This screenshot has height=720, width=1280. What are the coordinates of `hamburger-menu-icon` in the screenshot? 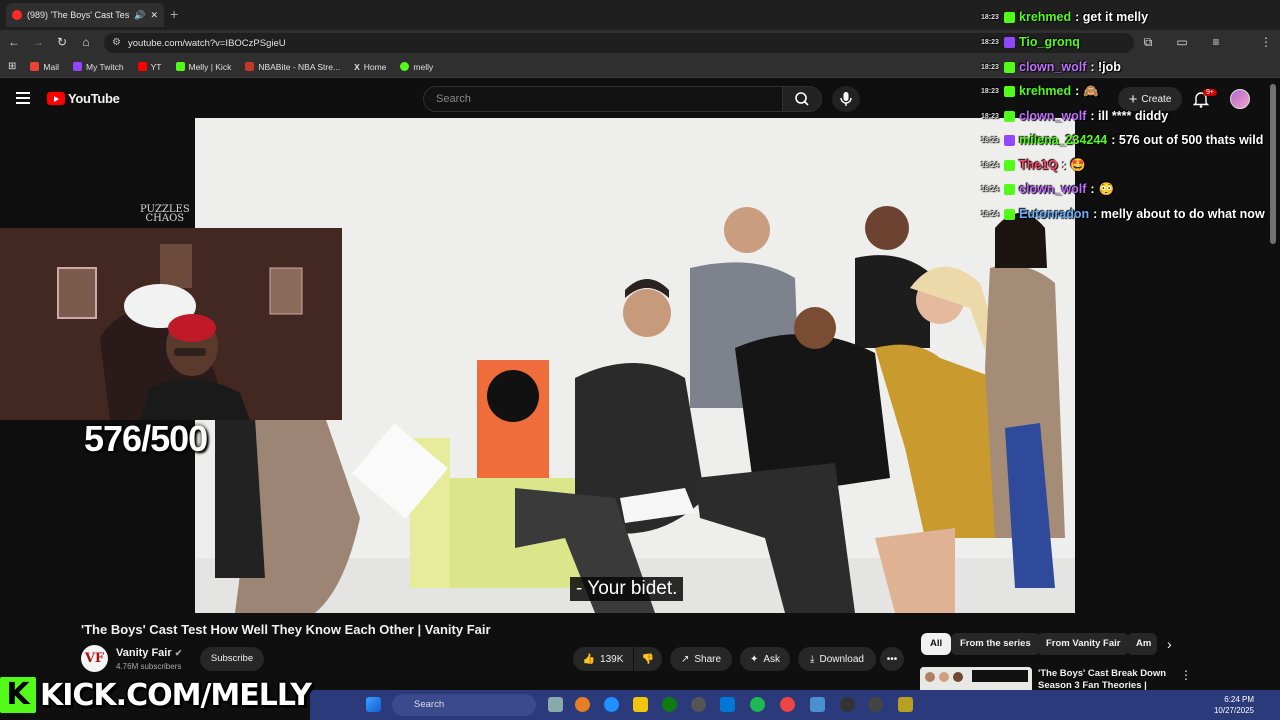 It's located at (23, 98).